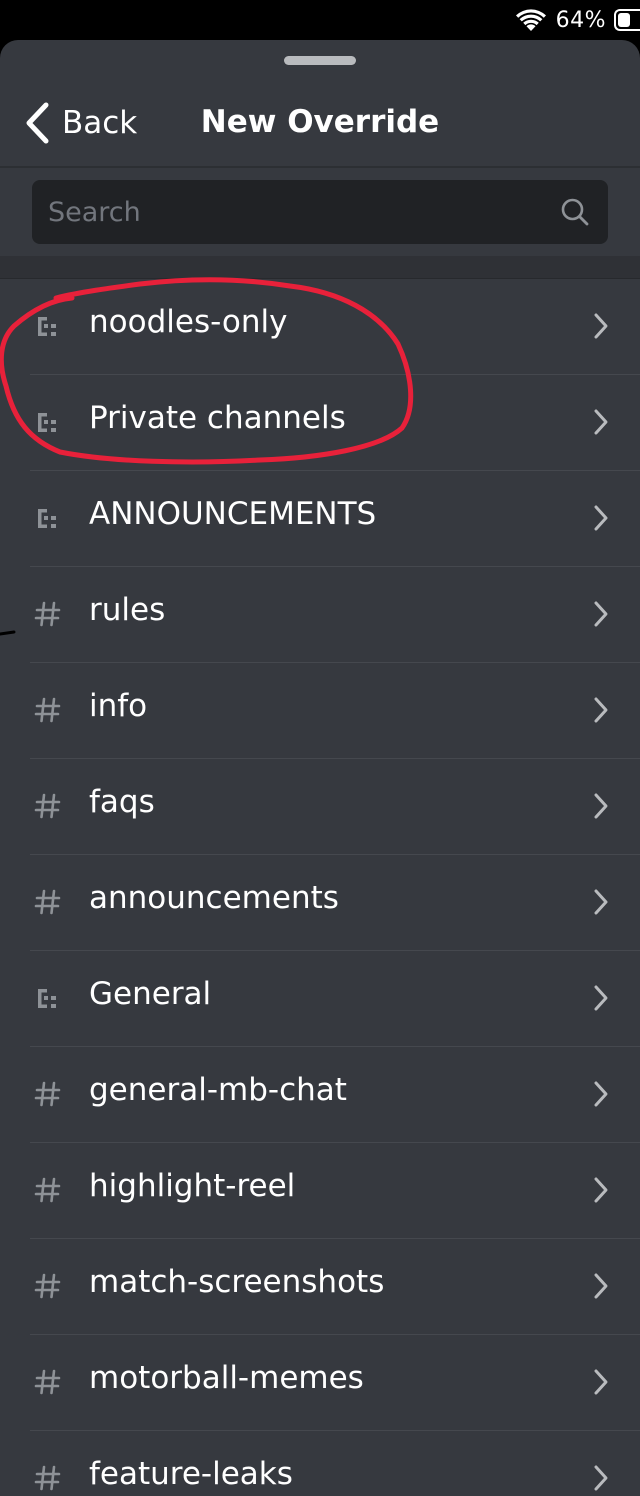 The height and width of the screenshot is (1496, 640). Describe the element at coordinates (320, 1463) in the screenshot. I see `channel-row: feature-leaks` at that location.